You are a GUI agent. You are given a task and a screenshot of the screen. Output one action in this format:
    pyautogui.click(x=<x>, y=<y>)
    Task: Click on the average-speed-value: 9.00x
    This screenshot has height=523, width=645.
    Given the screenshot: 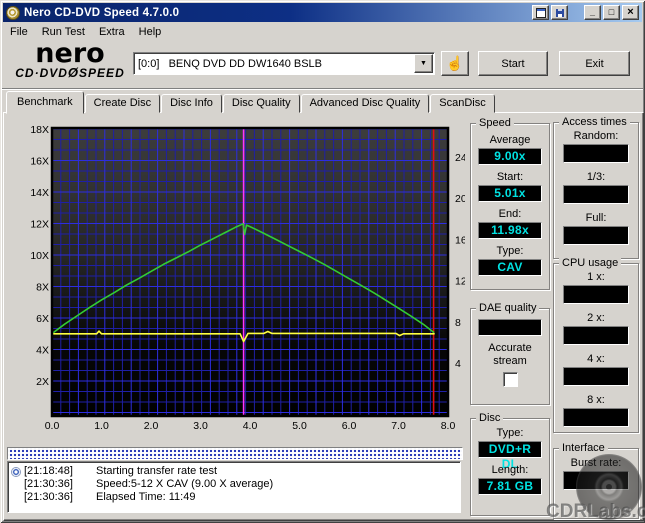 What is the action you would take?
    pyautogui.click(x=510, y=156)
    